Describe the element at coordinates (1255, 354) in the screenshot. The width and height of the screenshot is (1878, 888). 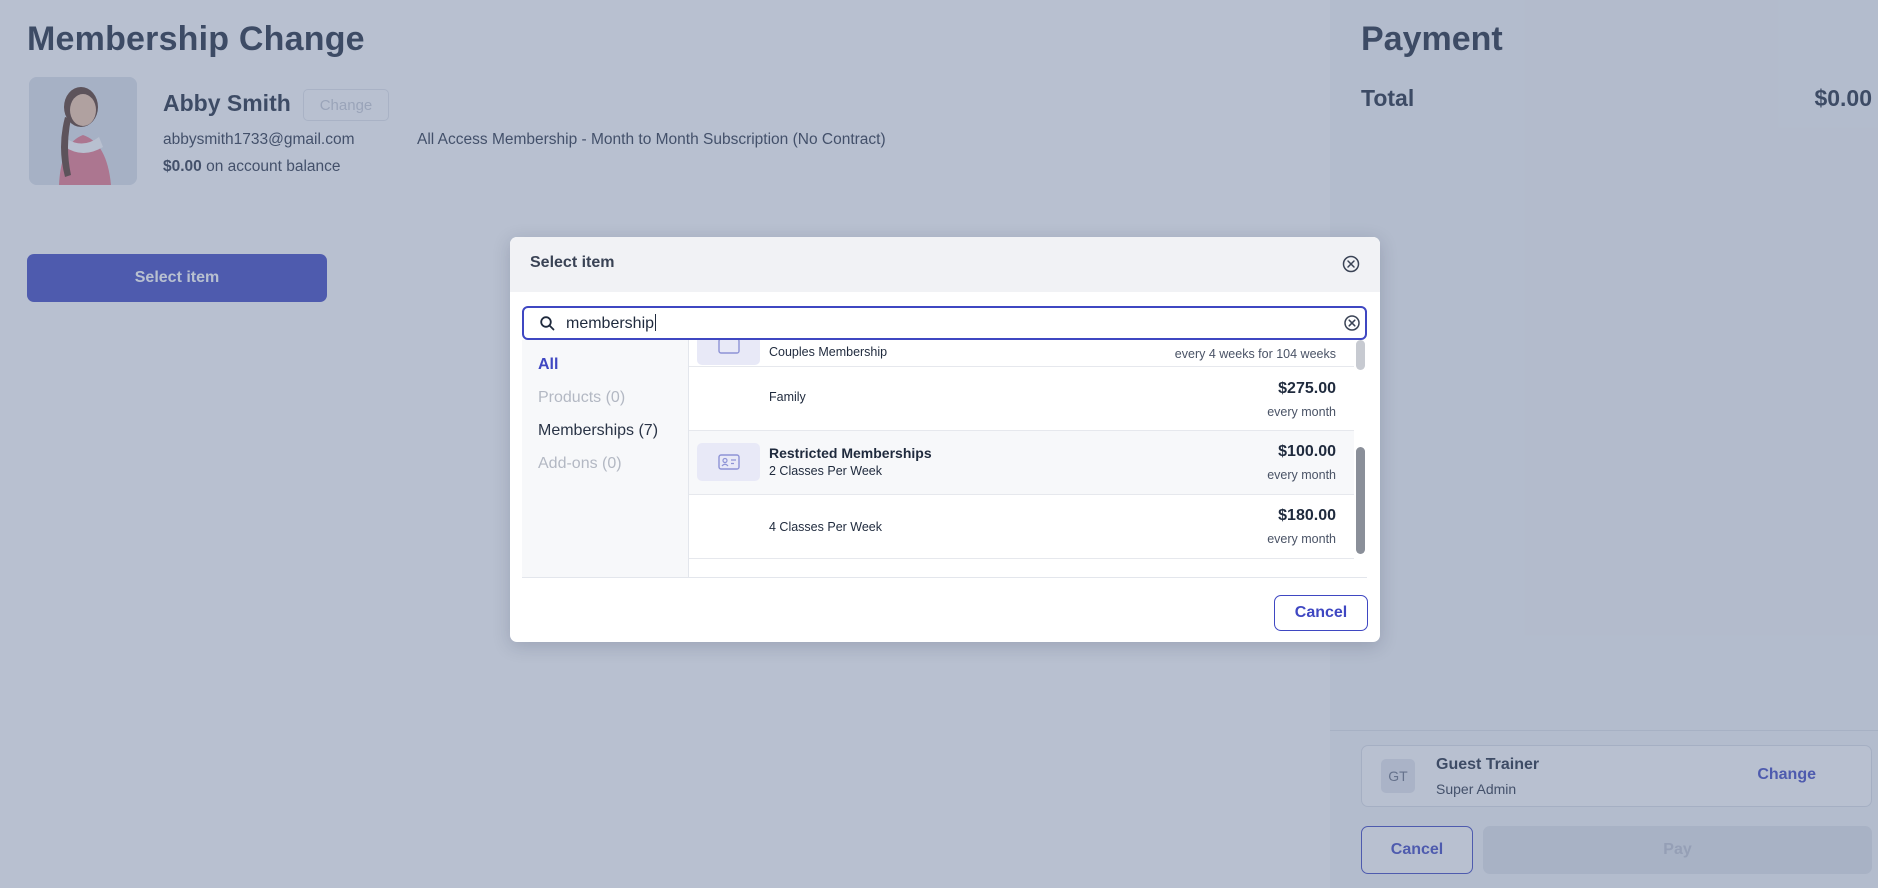
I see `item-frequency: every 4 weeks for 104 weeks` at that location.